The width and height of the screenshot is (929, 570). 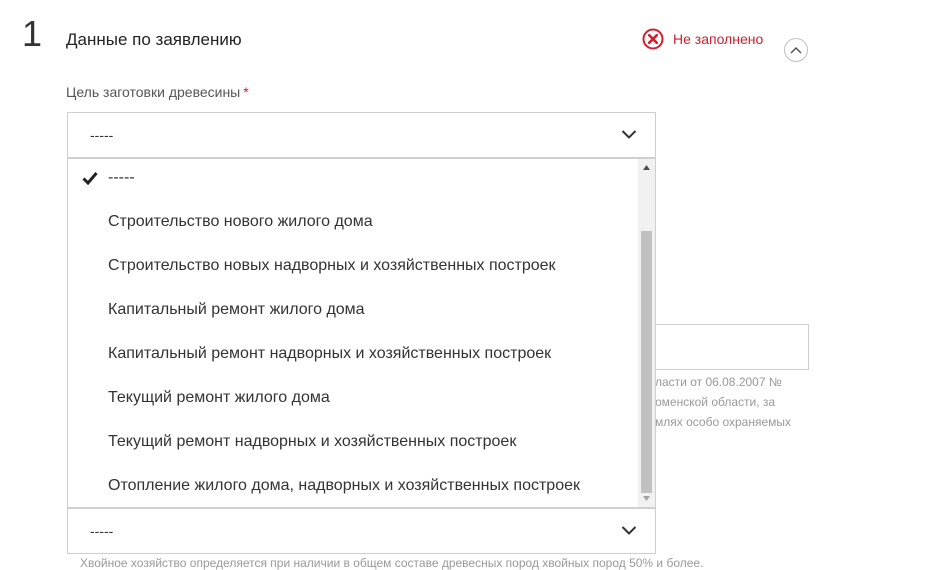 What do you see at coordinates (154, 39) in the screenshot?
I see `section-title: Данные по заявлению` at bounding box center [154, 39].